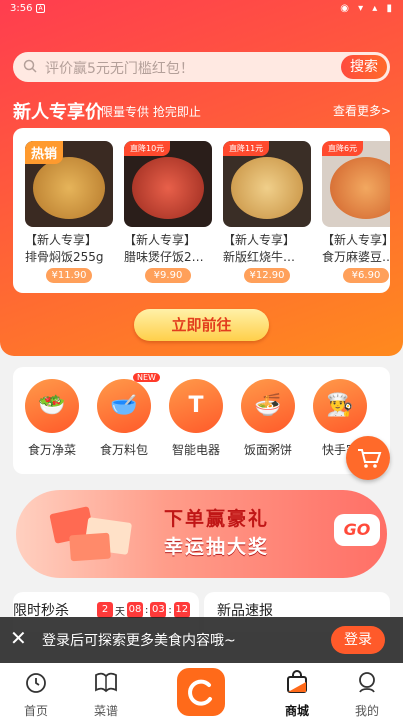 This screenshot has width=403, height=718. I want to click on newcomer-subtitle: 限量专供 抢完即止, so click(151, 112).